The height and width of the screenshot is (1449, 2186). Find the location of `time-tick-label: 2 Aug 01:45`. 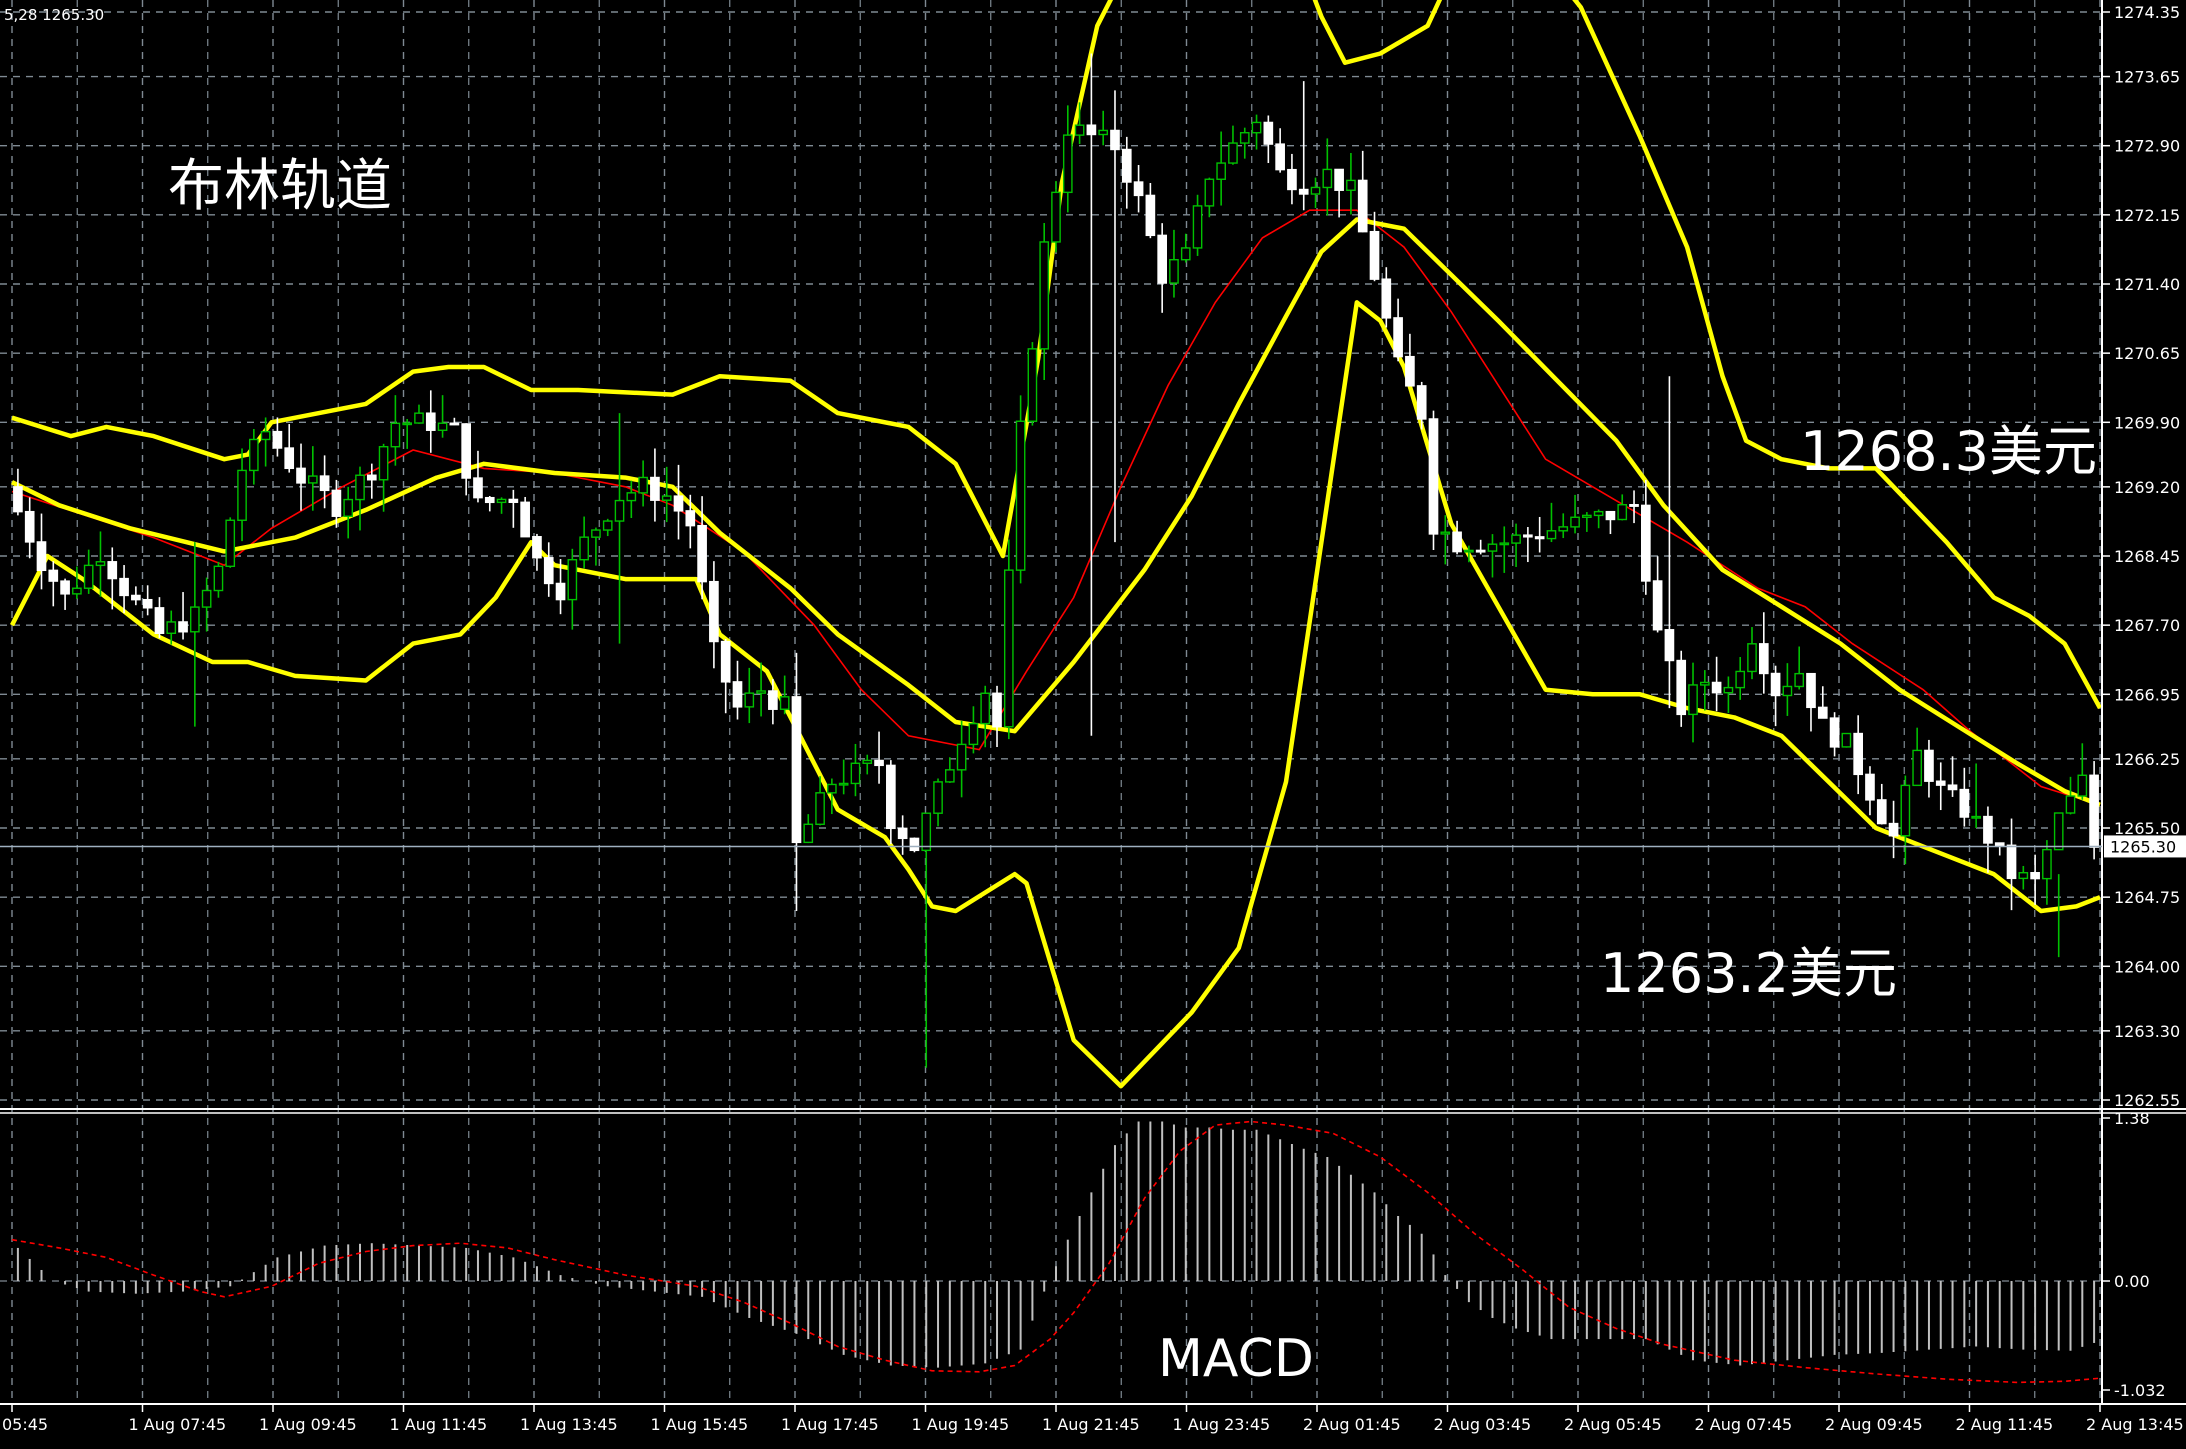

time-tick-label: 2 Aug 01:45 is located at coordinates (1352, 1424).